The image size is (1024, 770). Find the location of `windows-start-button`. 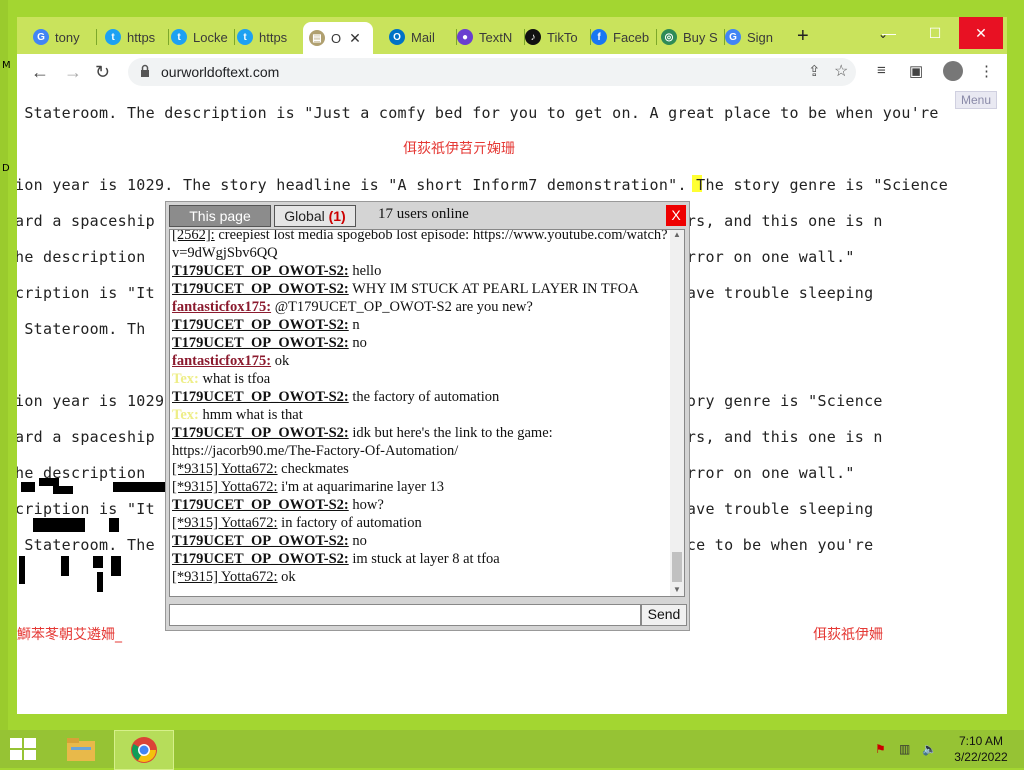

windows-start-button is located at coordinates (24, 750).